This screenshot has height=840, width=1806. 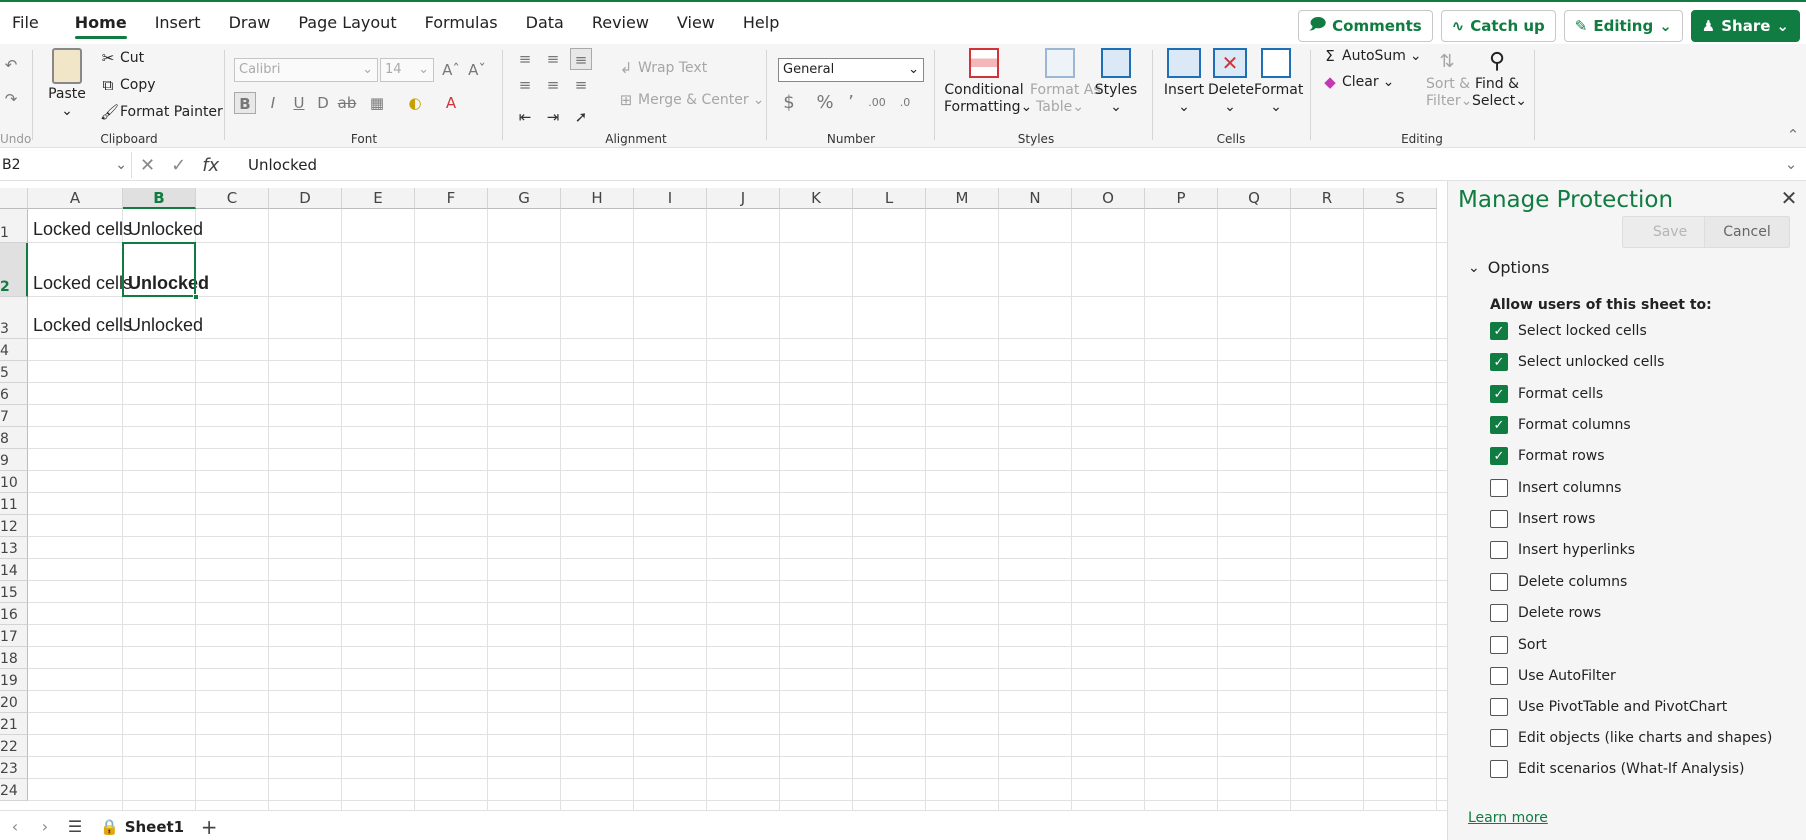 What do you see at coordinates (14, 504) in the screenshot?
I see `row-header-11: 11` at bounding box center [14, 504].